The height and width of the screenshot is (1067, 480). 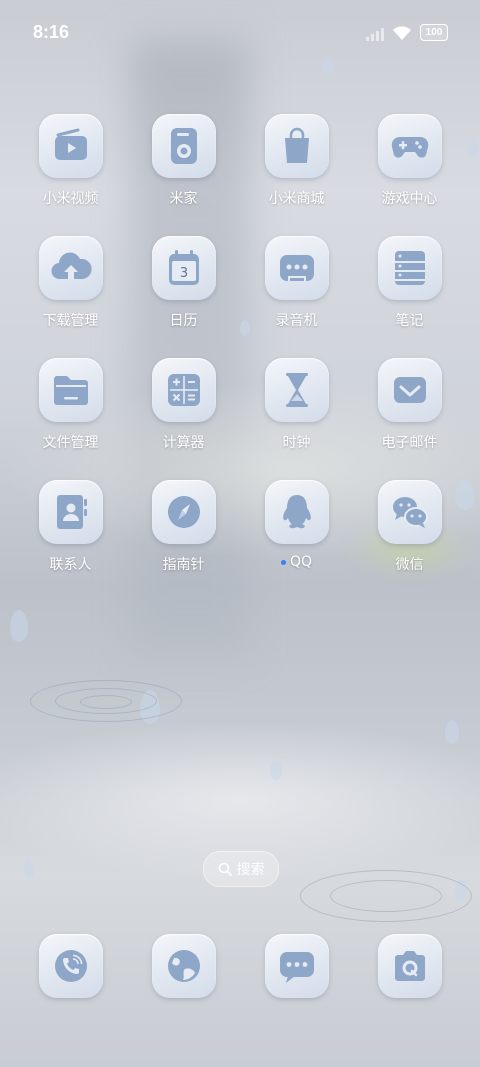 I want to click on app-mi-video: 小米视频, so click(x=70, y=175).